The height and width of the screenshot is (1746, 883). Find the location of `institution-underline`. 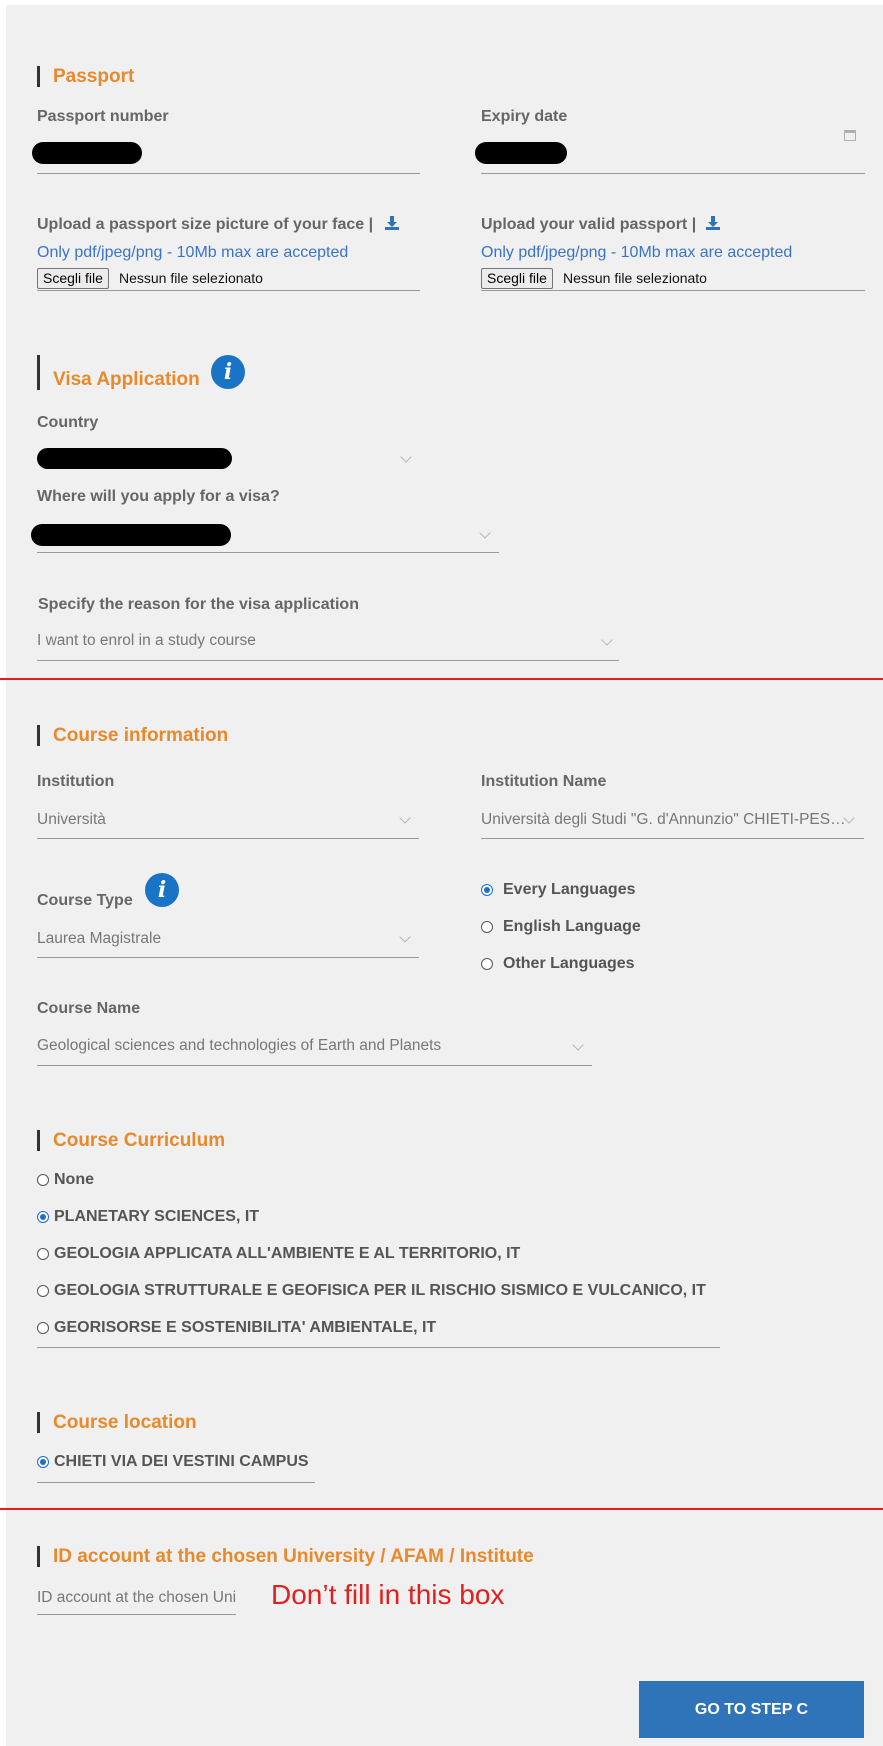

institution-underline is located at coordinates (228, 838).